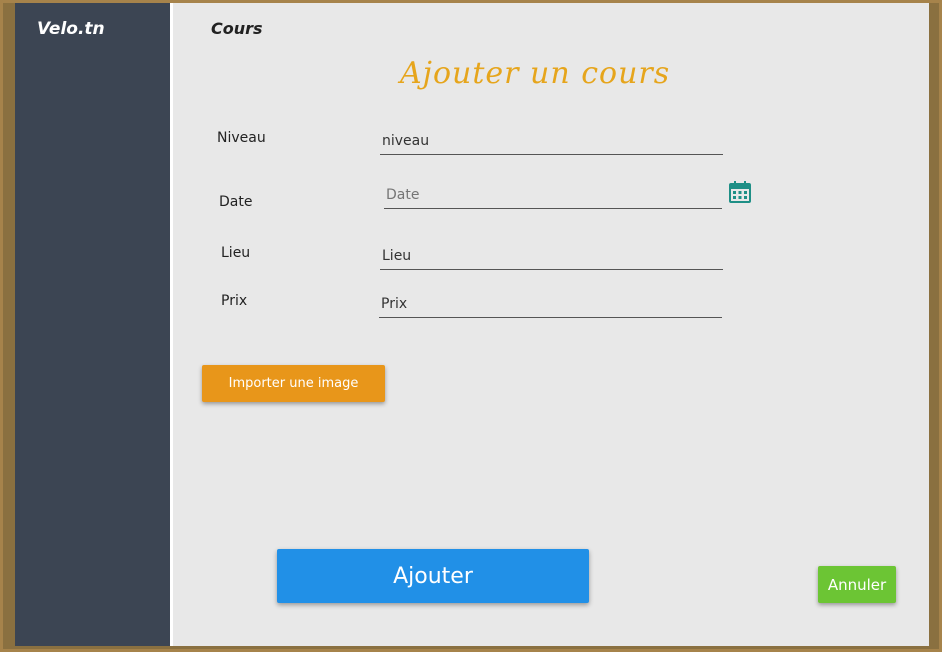  I want to click on calendar-icon, so click(740, 192).